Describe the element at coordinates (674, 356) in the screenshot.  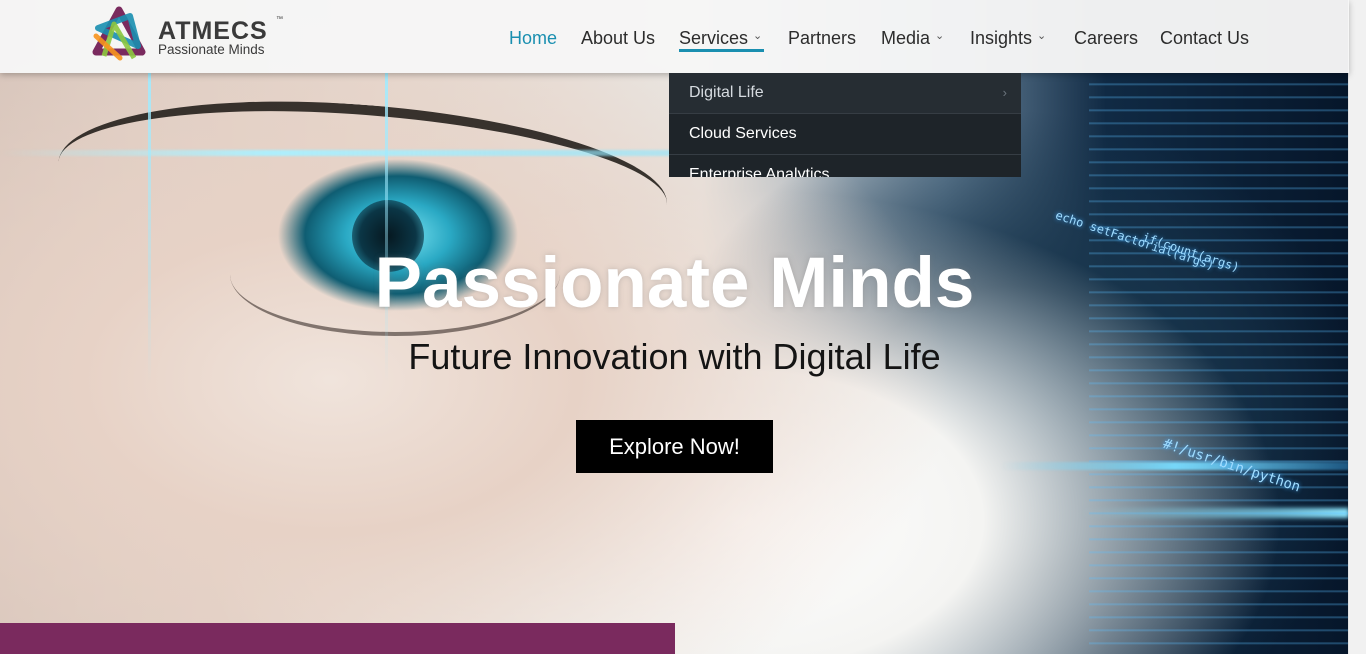
I see `hero-subtitle: Future Innovation with Digital Life` at that location.